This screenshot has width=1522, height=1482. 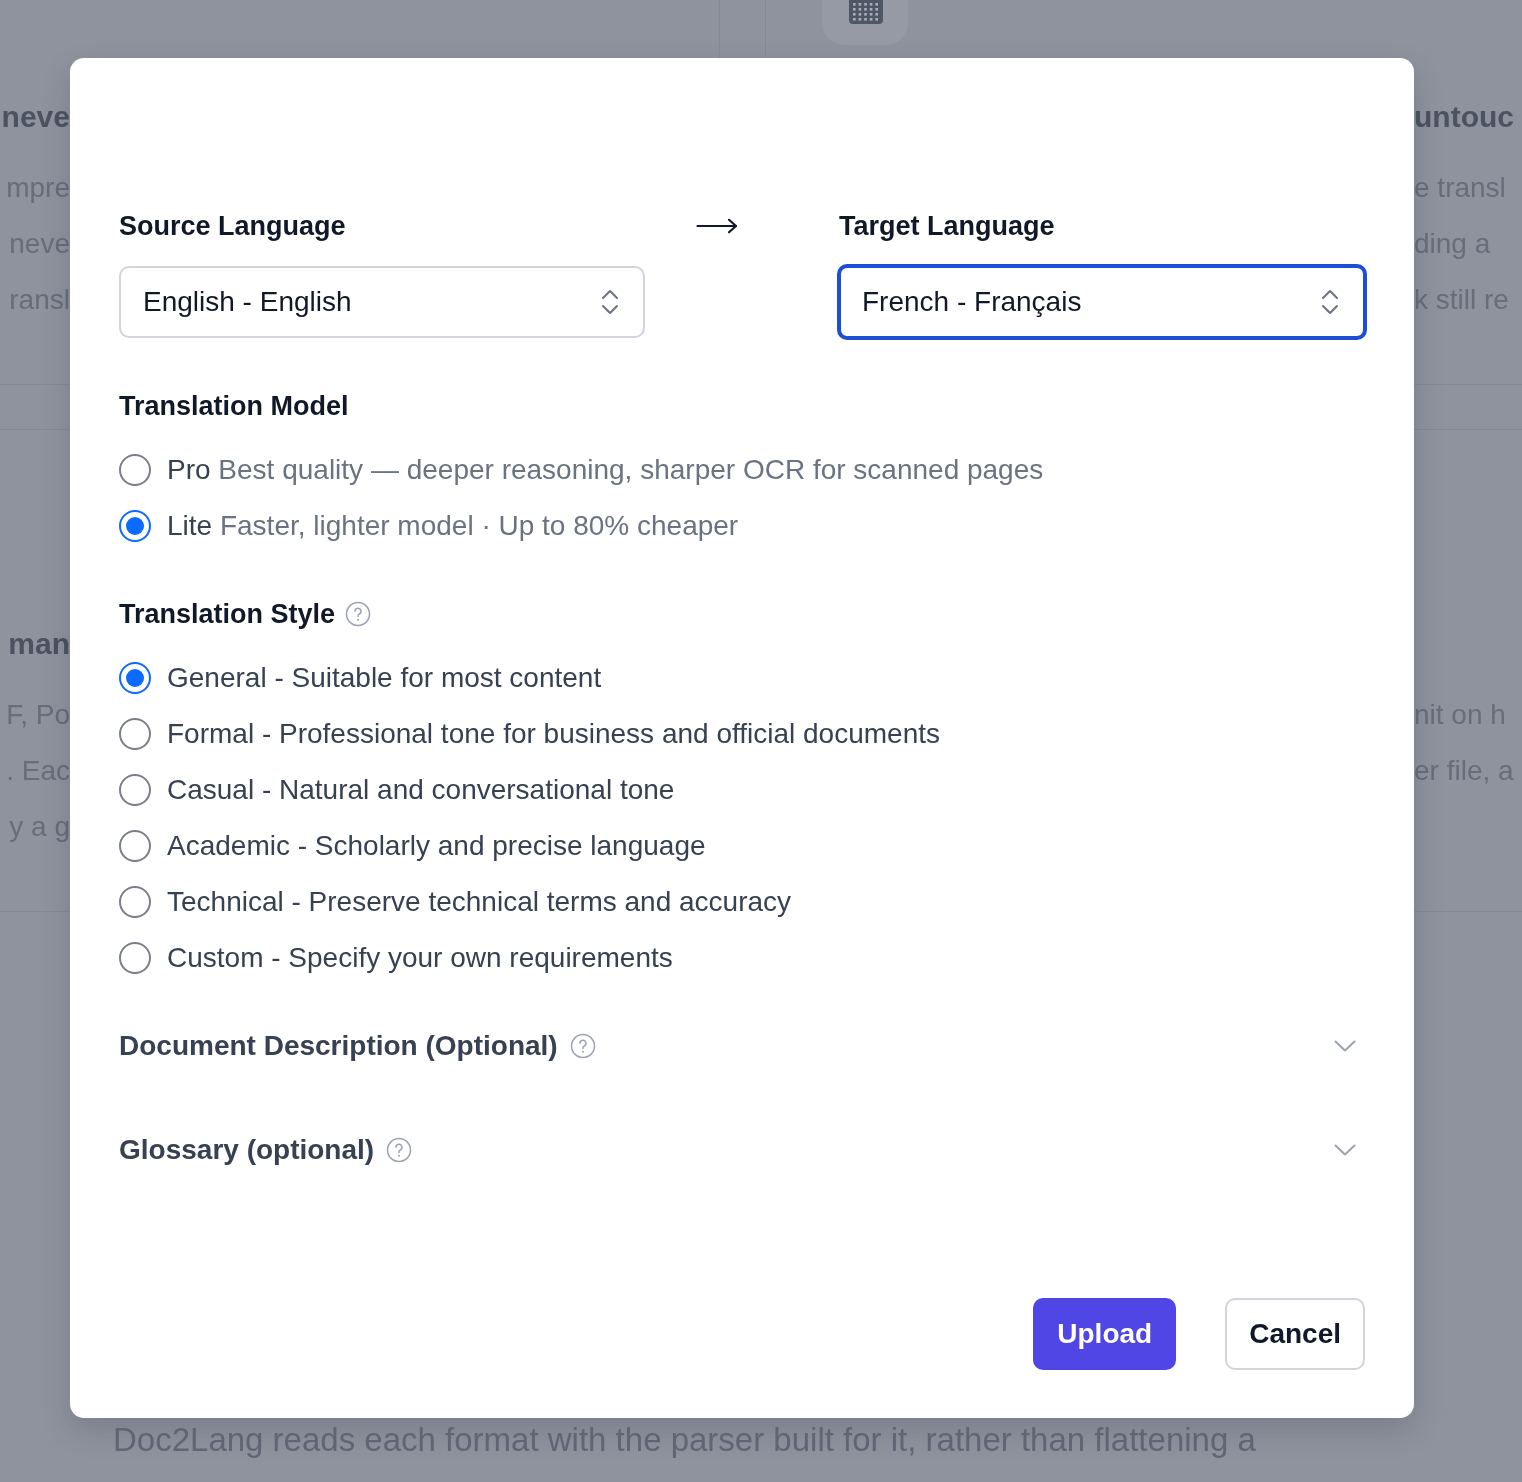 What do you see at coordinates (436, 846) in the screenshot?
I see `option-label: Academic - Scholarly and precise language` at bounding box center [436, 846].